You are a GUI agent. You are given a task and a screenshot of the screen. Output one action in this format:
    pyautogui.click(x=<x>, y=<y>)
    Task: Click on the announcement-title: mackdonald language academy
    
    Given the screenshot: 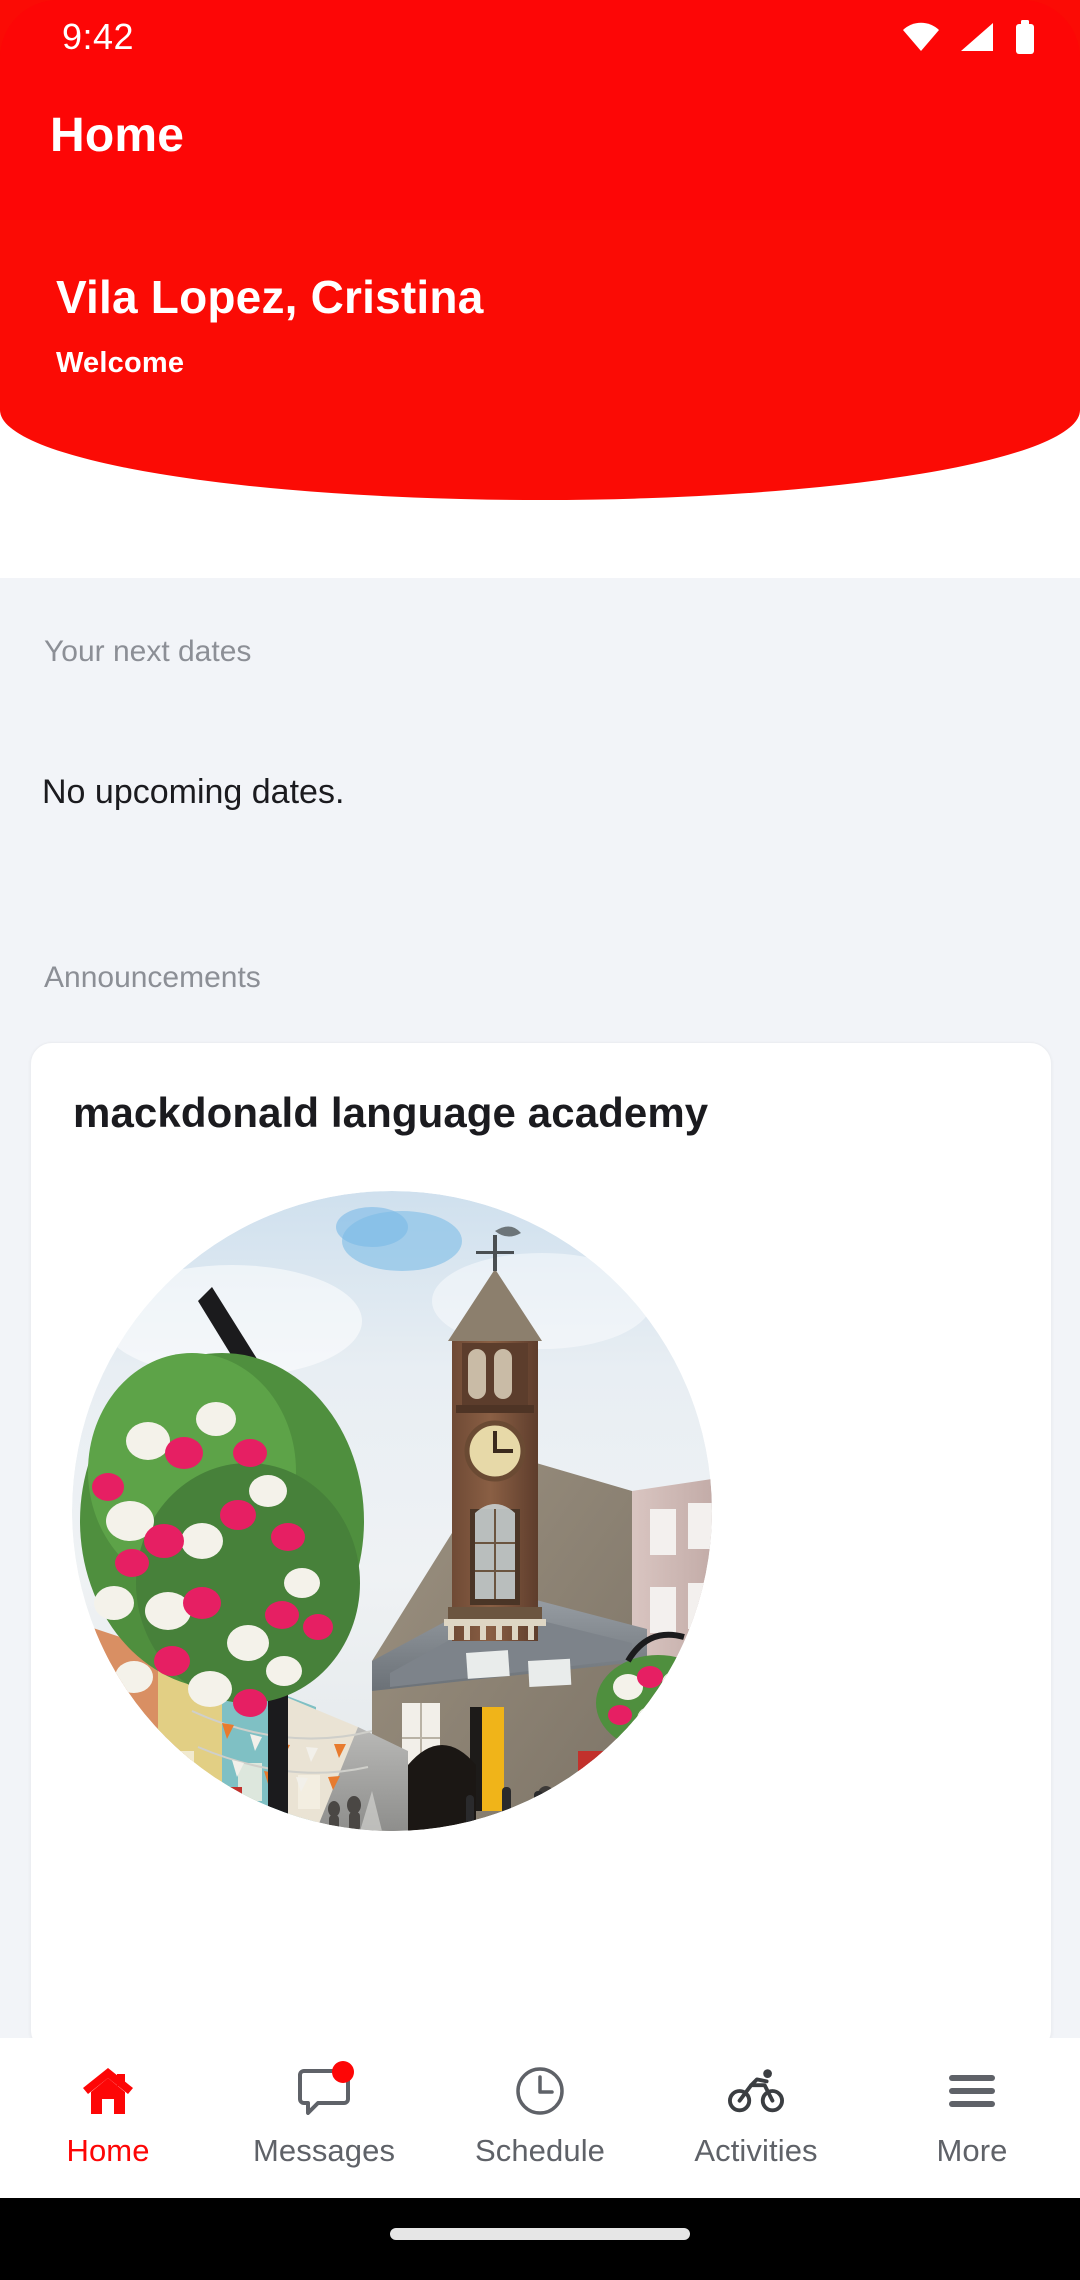 What is the action you would take?
    pyautogui.click(x=391, y=1112)
    